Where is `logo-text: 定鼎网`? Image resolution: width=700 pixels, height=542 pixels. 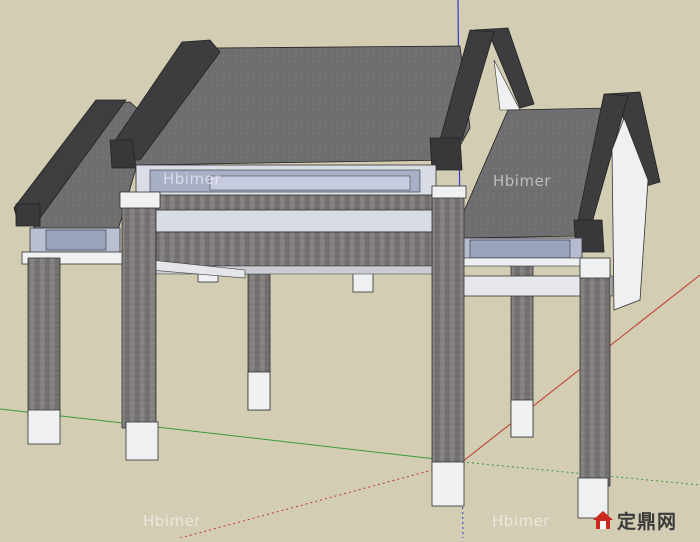
logo-text: 定鼎网 is located at coordinates (647, 521).